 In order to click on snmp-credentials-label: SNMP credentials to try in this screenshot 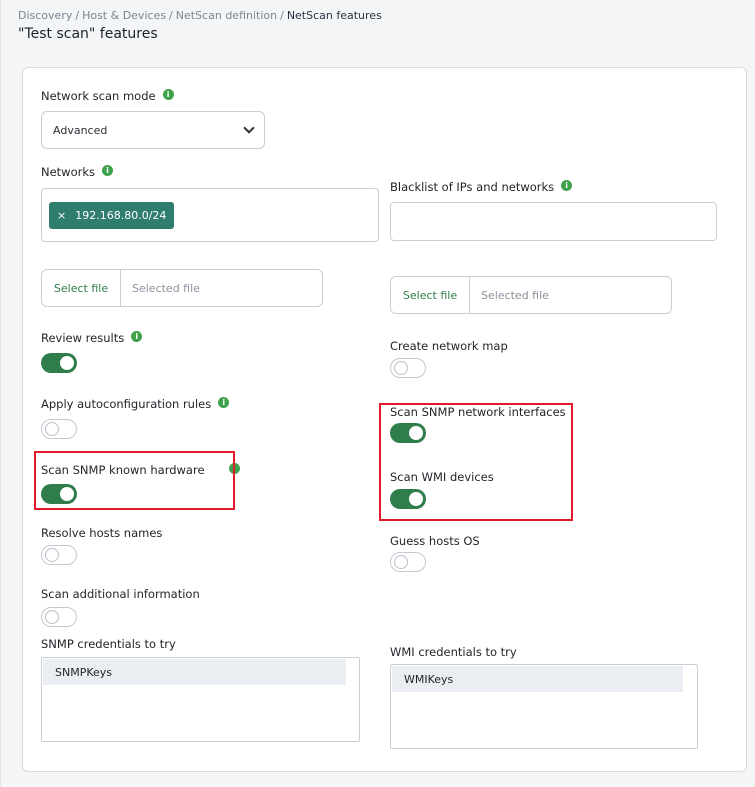, I will do `click(108, 644)`.